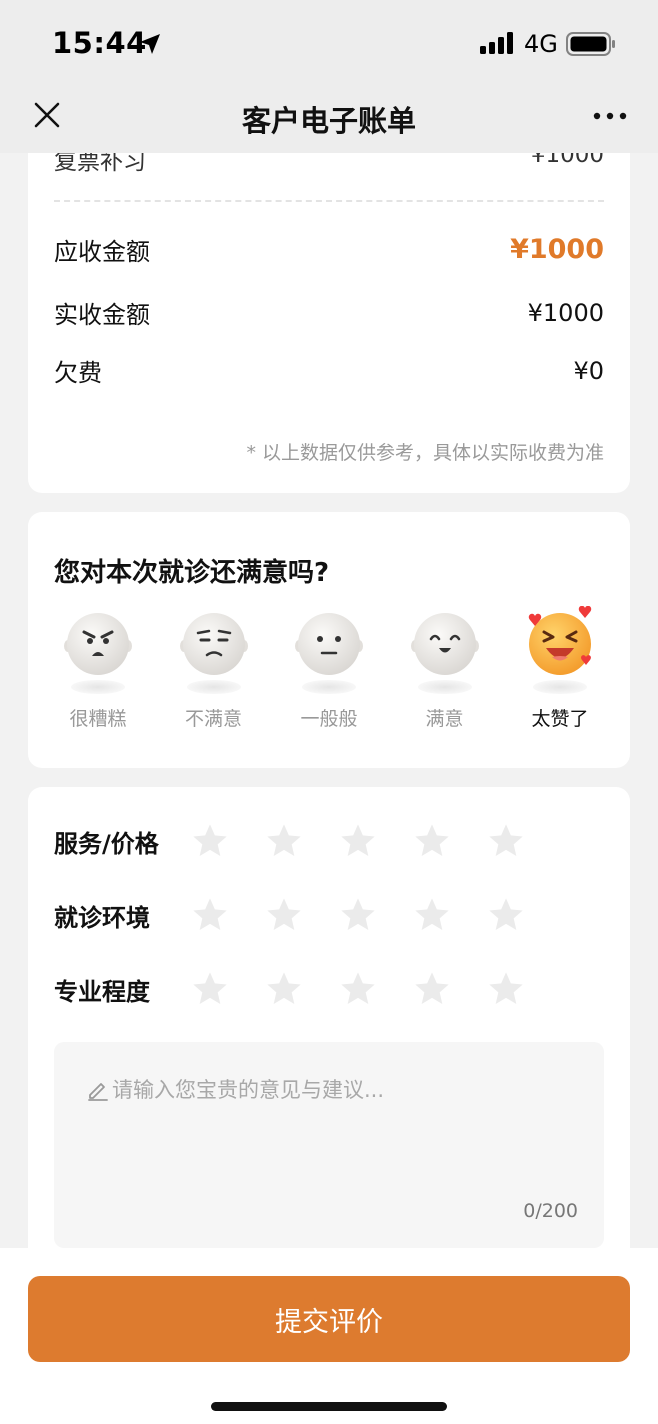 This screenshot has width=658, height=1424. What do you see at coordinates (610, 116) in the screenshot?
I see `more-options-icon` at bounding box center [610, 116].